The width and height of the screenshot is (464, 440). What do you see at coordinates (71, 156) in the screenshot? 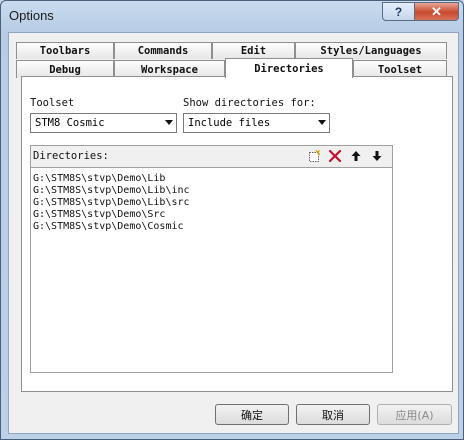
I see `directories-label: Directories:` at bounding box center [71, 156].